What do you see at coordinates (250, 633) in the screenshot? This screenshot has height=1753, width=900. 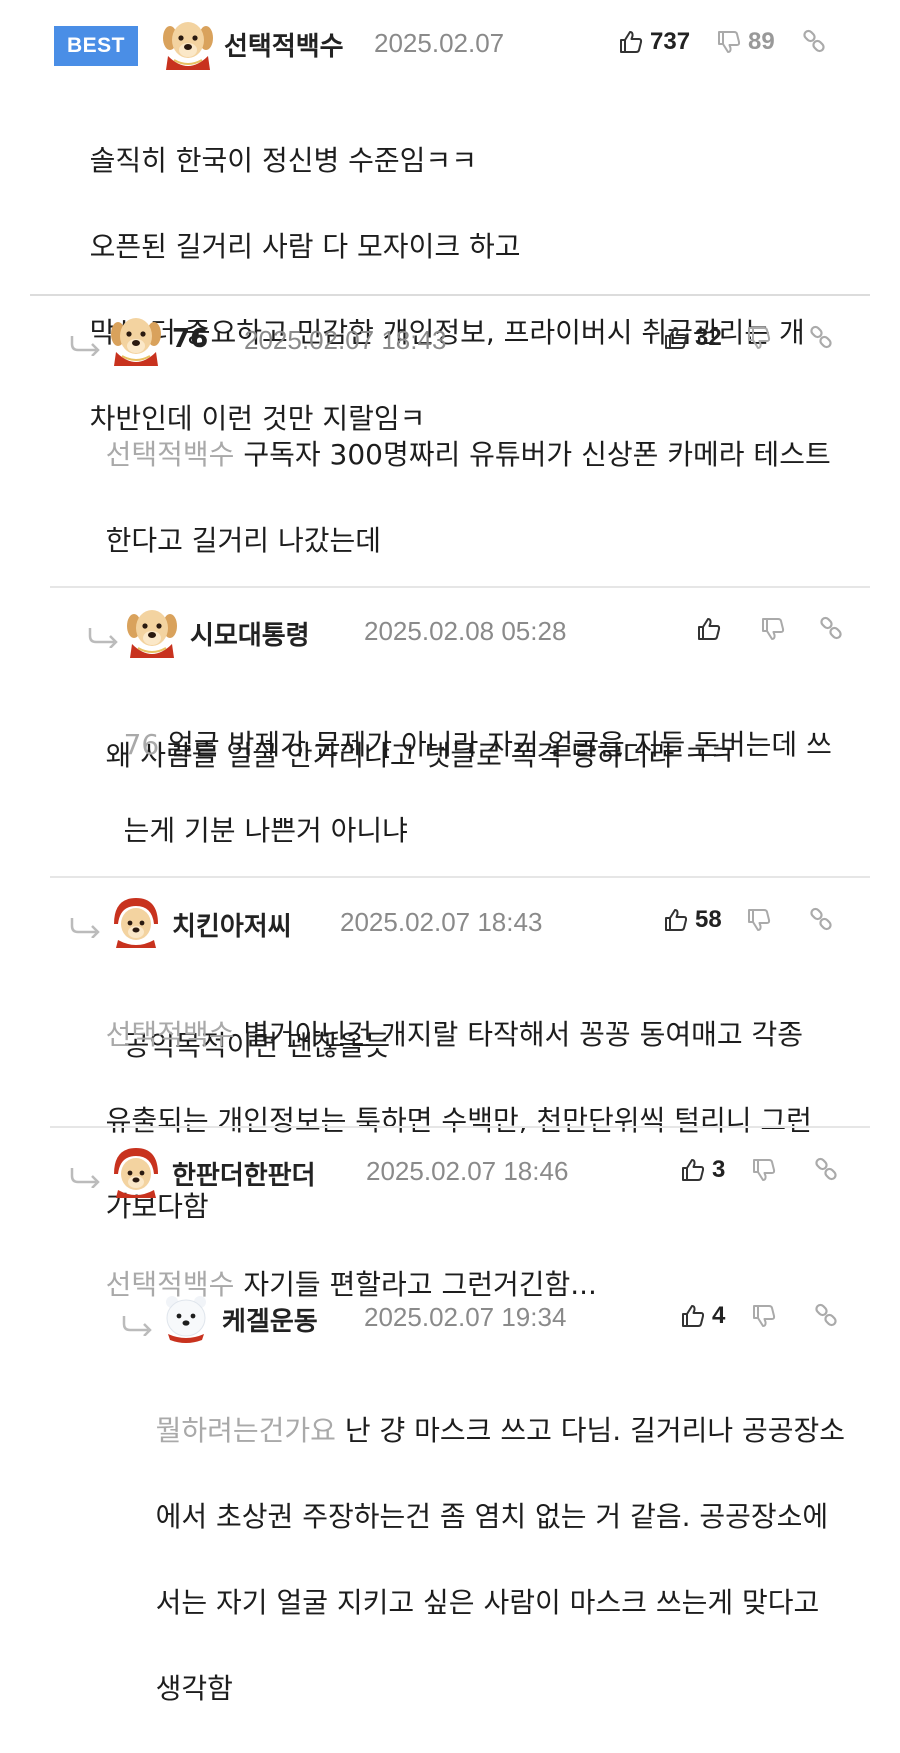 I see `comment-nick: 시모대통령` at bounding box center [250, 633].